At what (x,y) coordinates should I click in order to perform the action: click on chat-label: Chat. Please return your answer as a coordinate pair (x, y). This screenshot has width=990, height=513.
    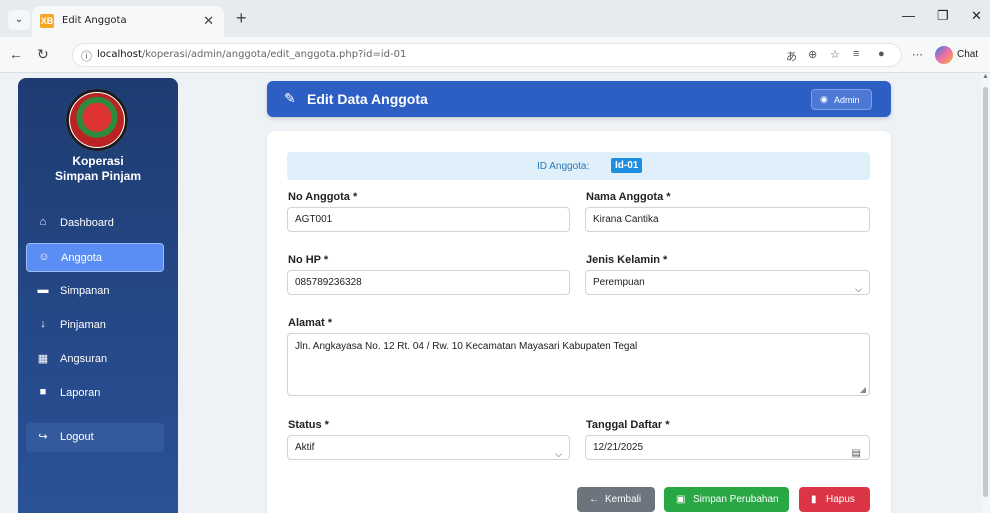
    Looking at the image, I should click on (968, 54).